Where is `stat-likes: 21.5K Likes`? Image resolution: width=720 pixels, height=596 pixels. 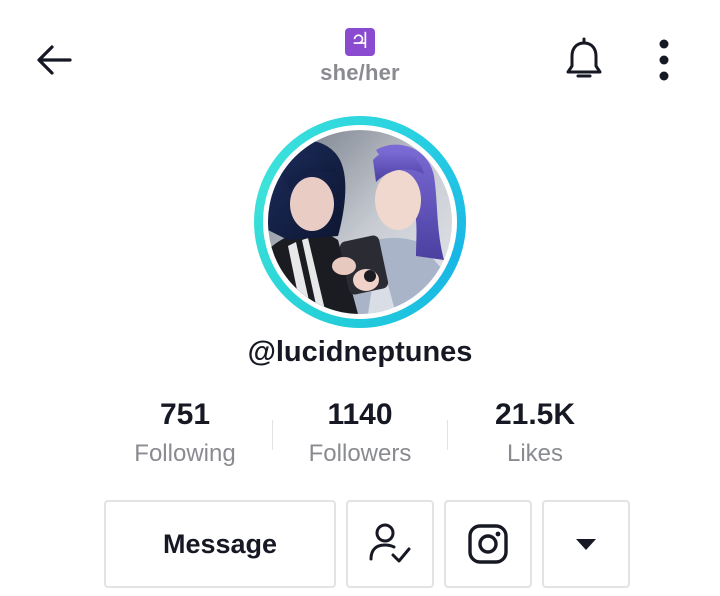
stat-likes: 21.5K Likes is located at coordinates (535, 432).